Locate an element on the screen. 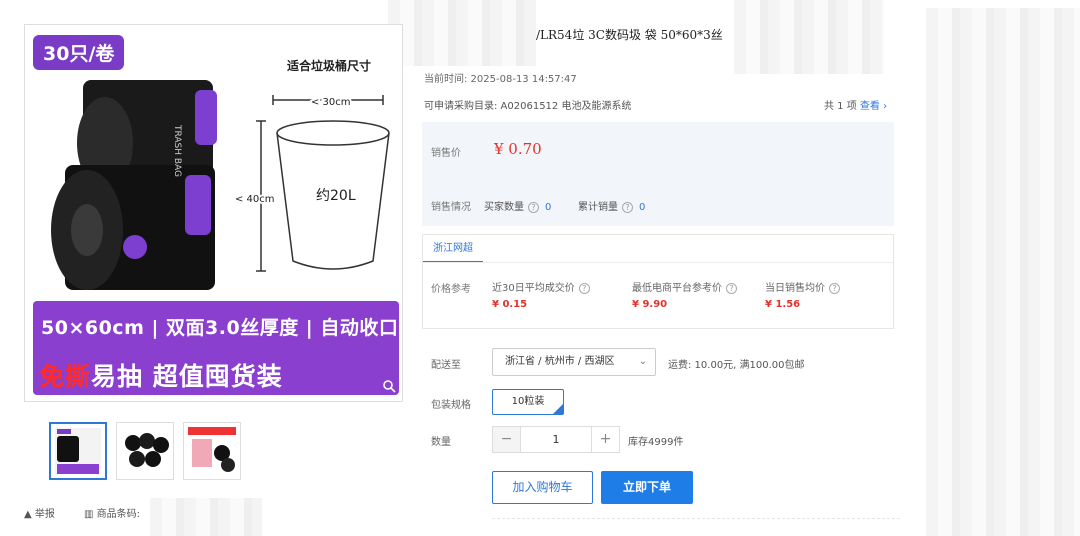 This screenshot has width=1080, height=536. barcode-icon: ▥ is located at coordinates (89, 514).